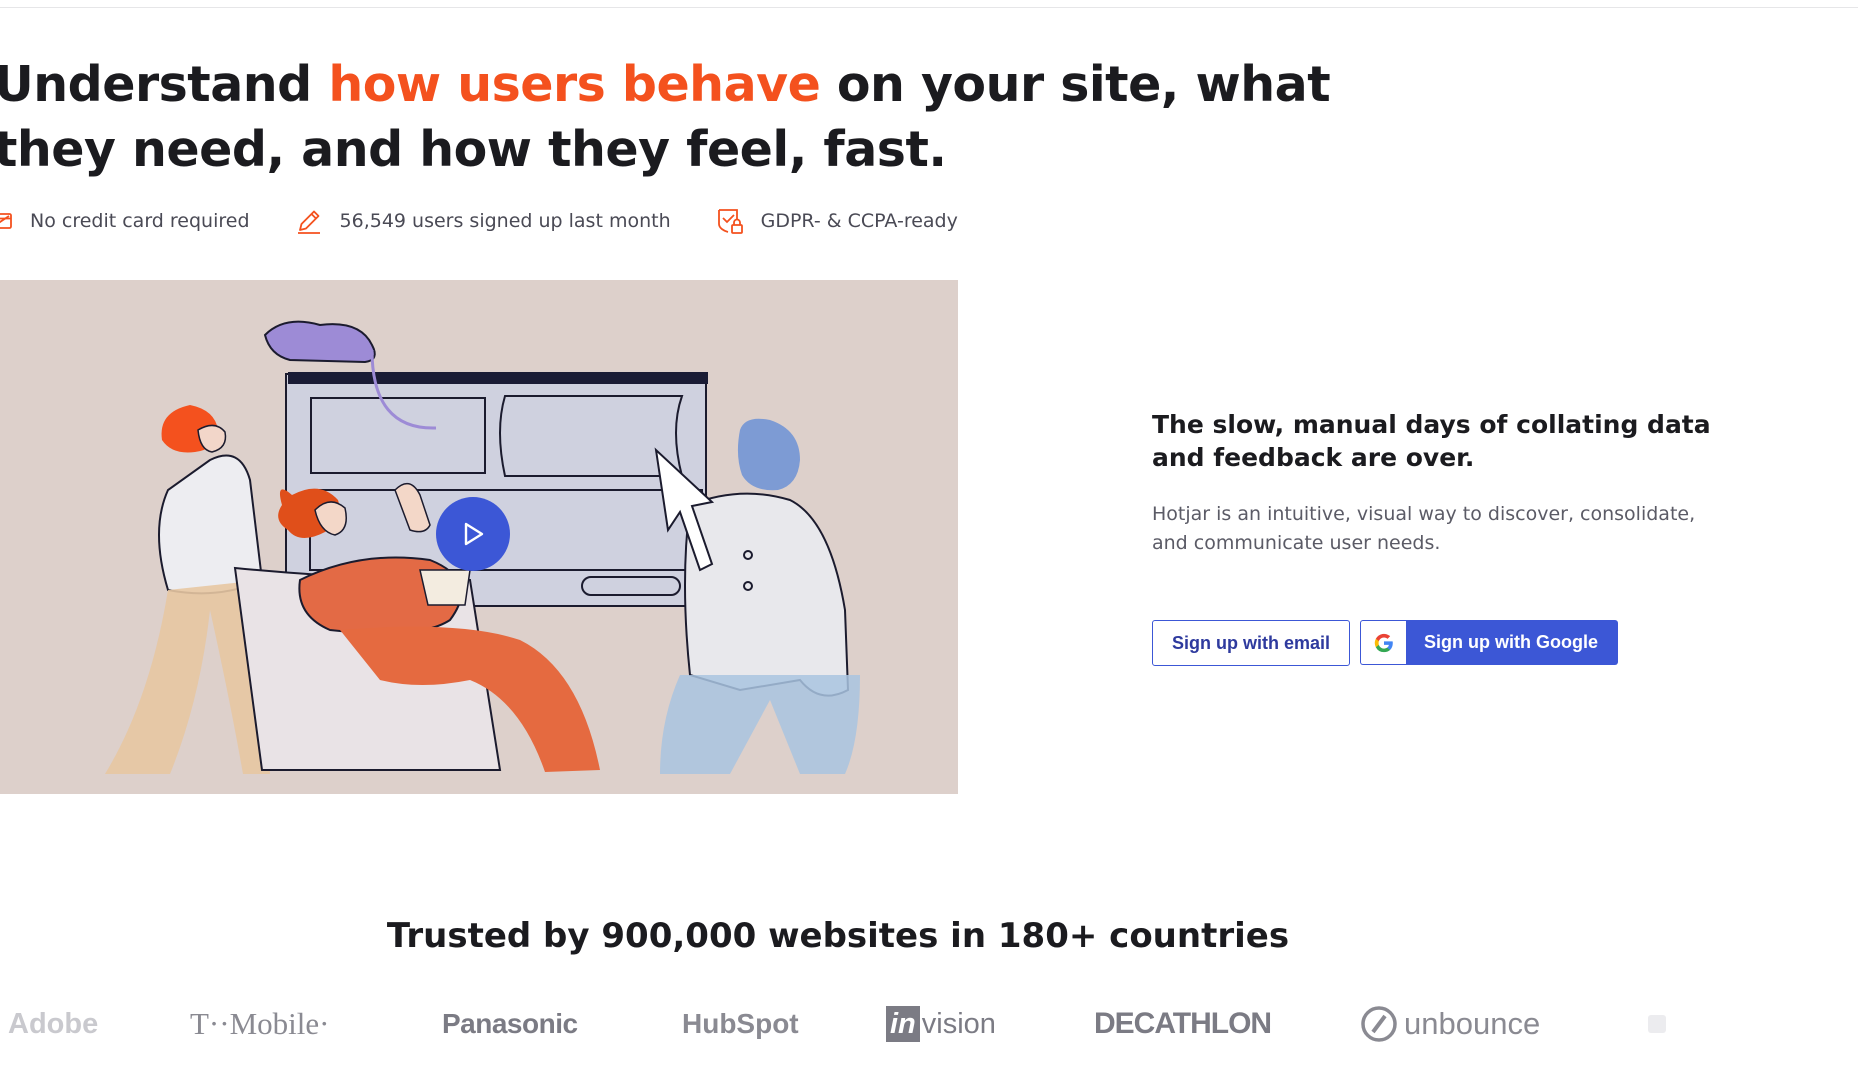 This screenshot has width=1858, height=1080. I want to click on signup-buttons: Sign up with email Sign up with Google, so click(1385, 643).